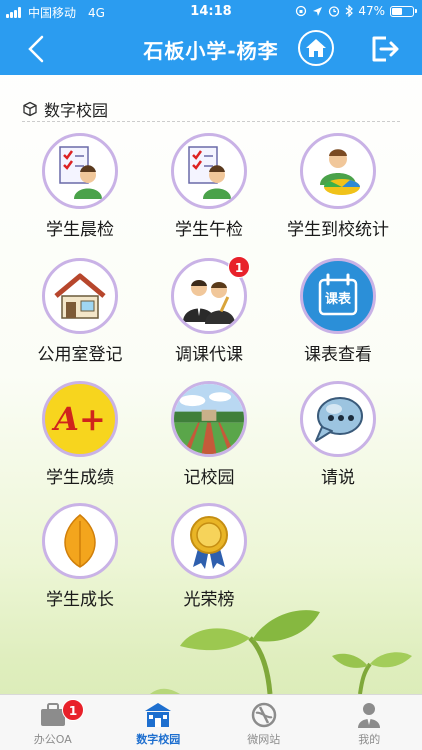  Describe the element at coordinates (371, 11) in the screenshot. I see `battery-percent: 47%` at that location.